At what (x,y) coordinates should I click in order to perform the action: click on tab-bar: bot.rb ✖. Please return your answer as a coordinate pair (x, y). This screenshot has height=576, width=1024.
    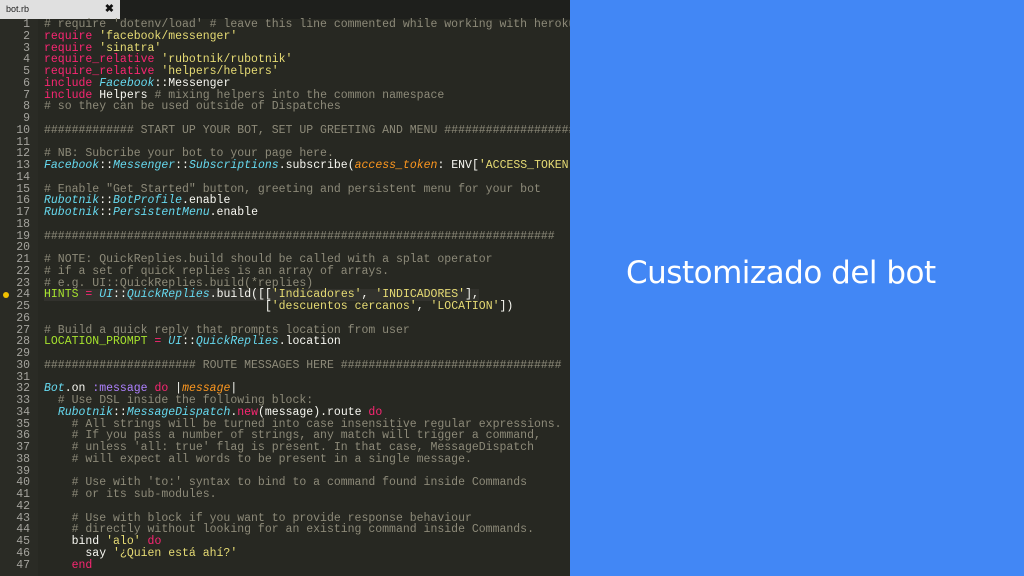
    Looking at the image, I should click on (285, 9).